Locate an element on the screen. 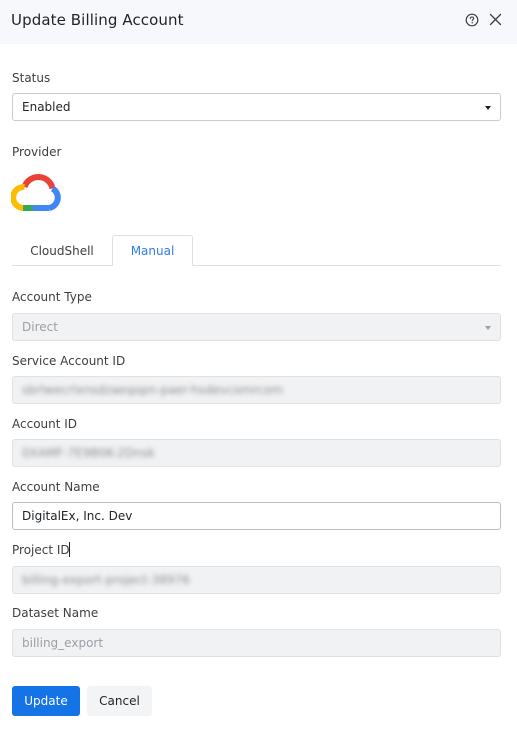  service-account-id-field: sbrlwecrlxnsdzaeqopn-paer-hsdevcomrcom is located at coordinates (256, 390).